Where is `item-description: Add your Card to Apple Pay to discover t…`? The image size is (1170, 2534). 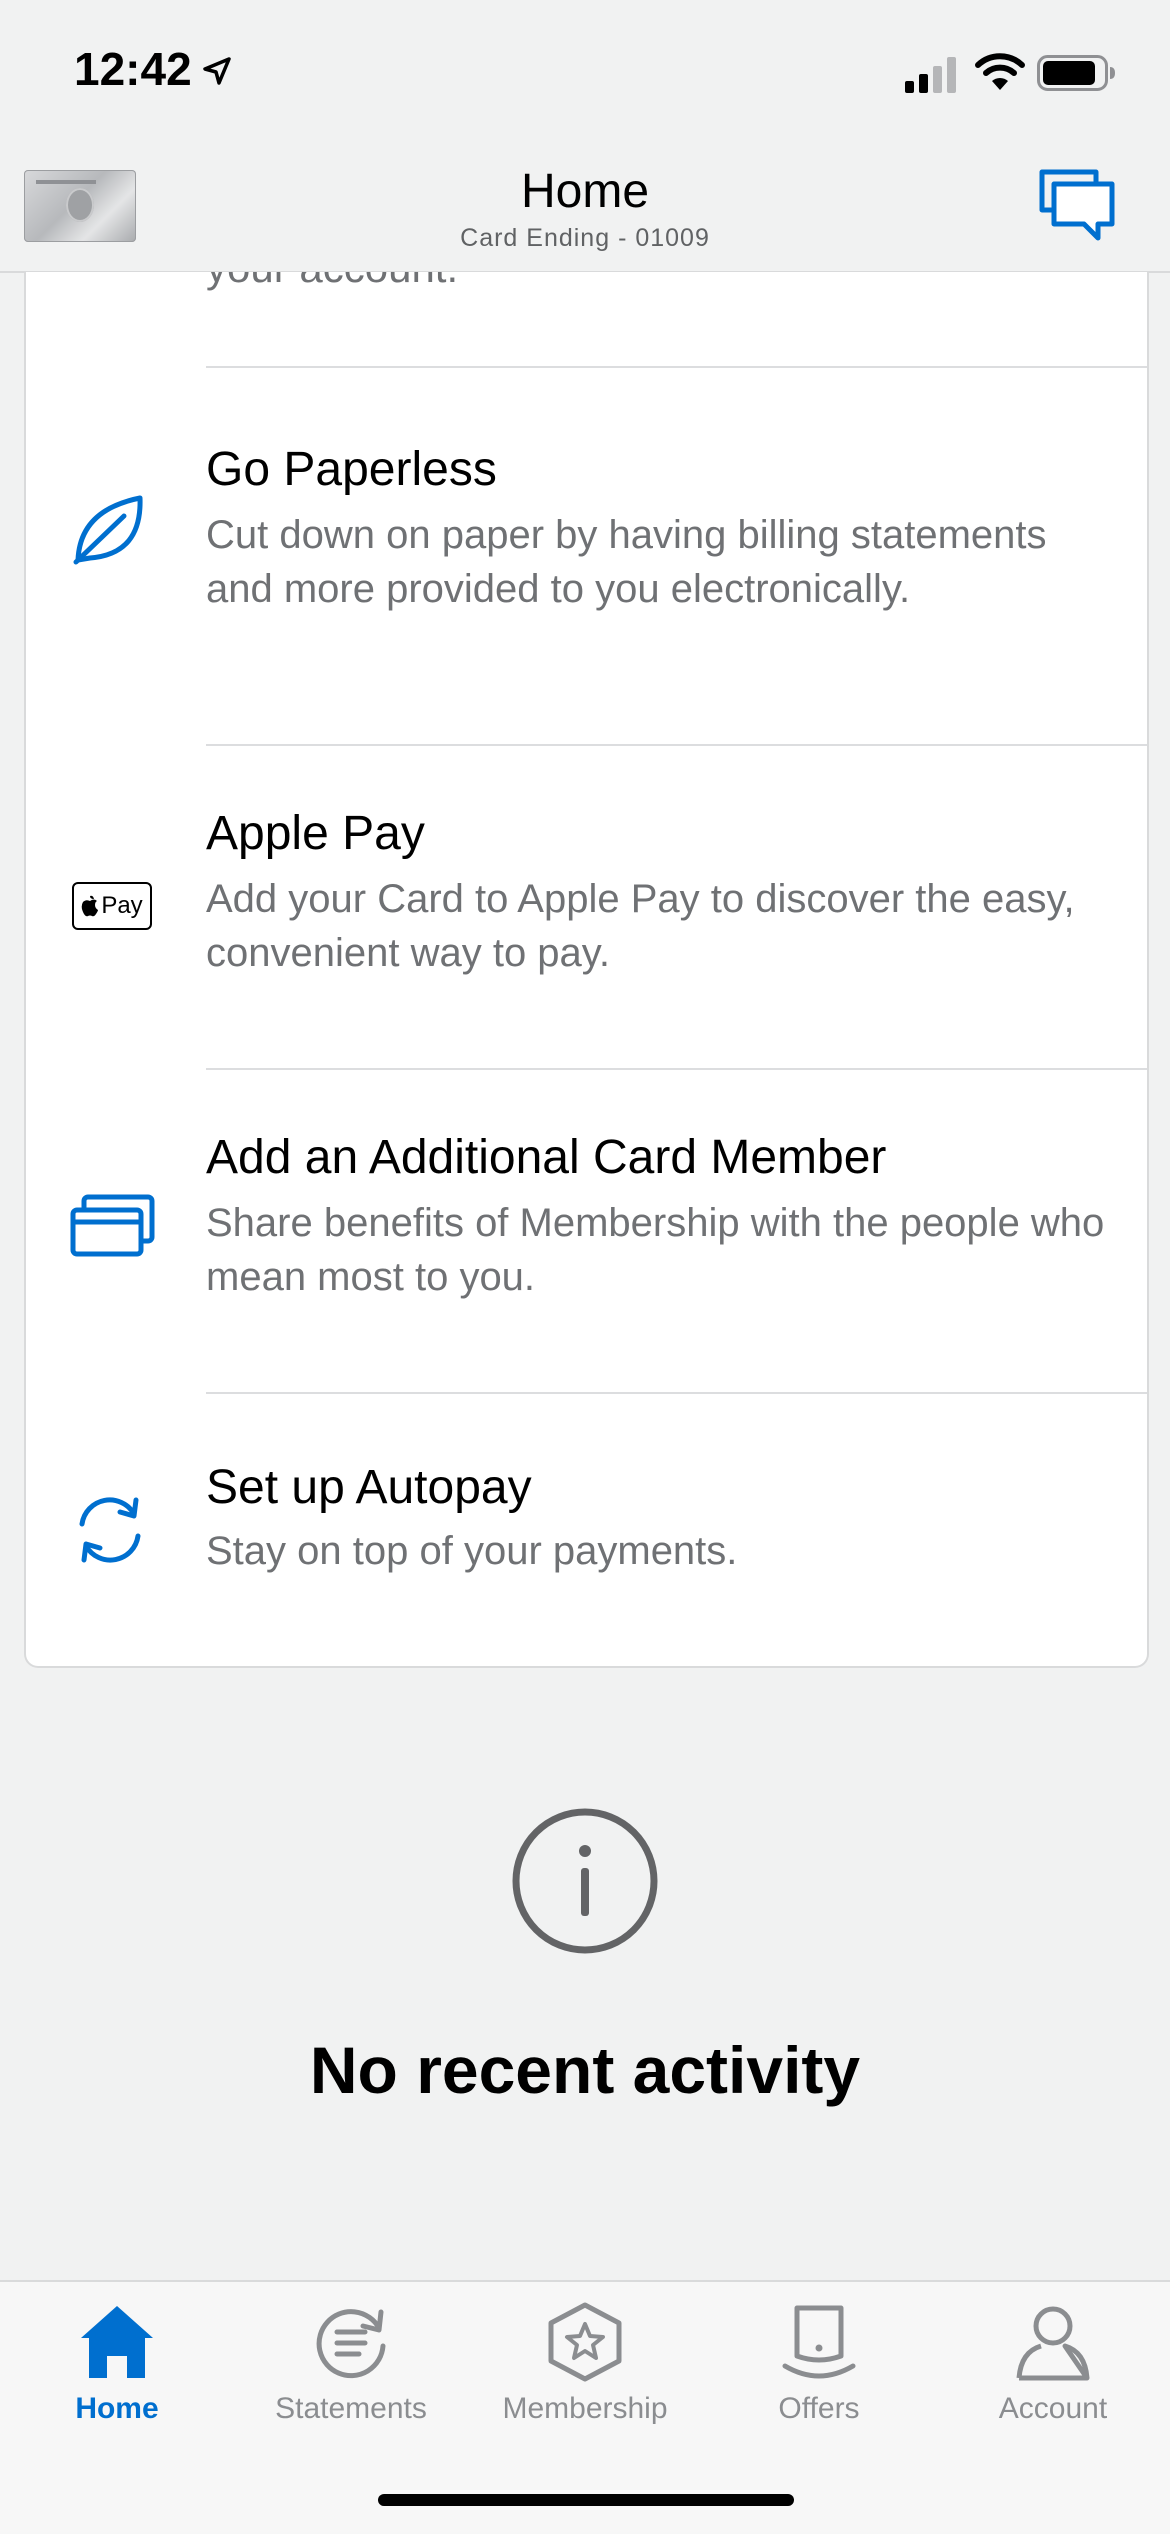
item-description: Add your Card to Apple Pay to discover t… is located at coordinates (640, 926).